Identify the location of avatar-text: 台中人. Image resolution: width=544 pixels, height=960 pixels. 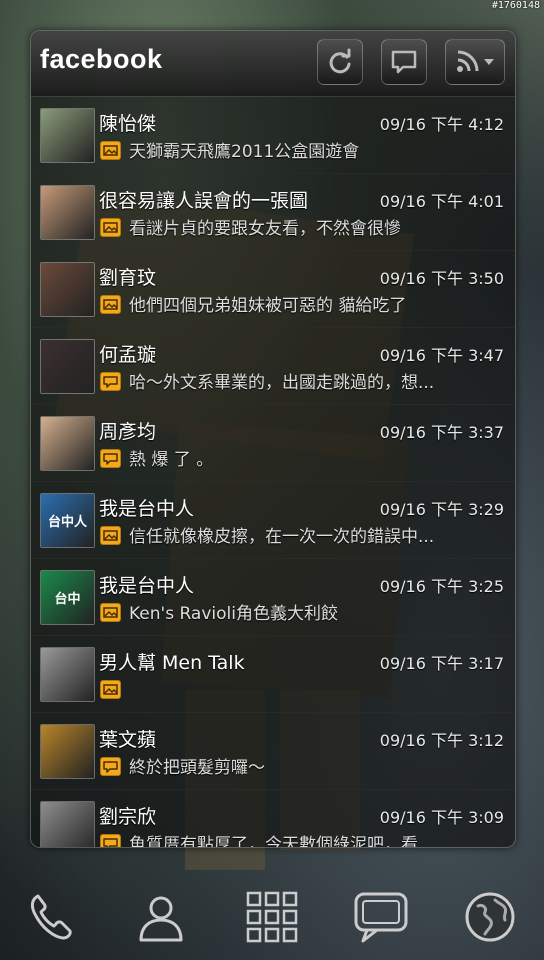
(67, 522).